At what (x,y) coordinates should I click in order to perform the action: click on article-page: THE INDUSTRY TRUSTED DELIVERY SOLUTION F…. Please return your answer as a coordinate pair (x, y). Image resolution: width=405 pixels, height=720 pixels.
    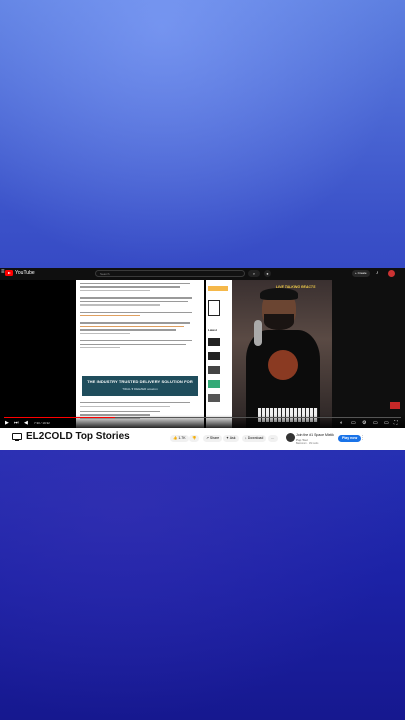
    Looking at the image, I should click on (140, 354).